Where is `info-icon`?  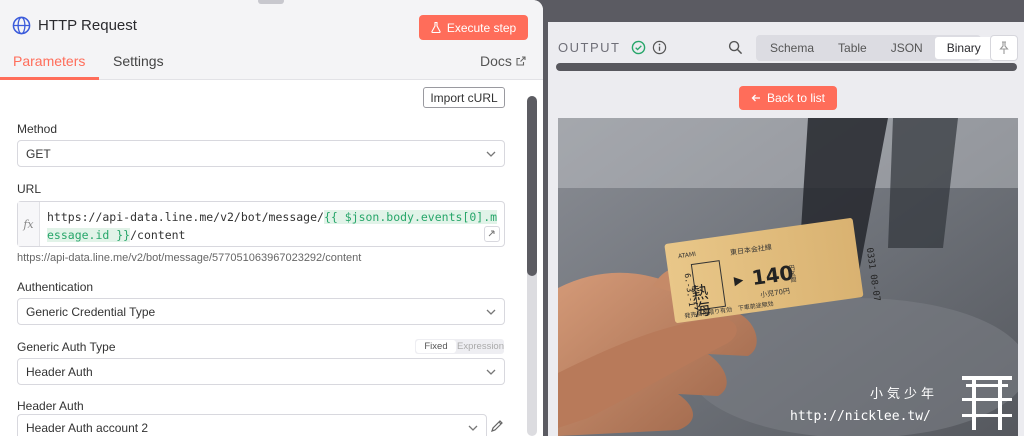
info-icon is located at coordinates (659, 47).